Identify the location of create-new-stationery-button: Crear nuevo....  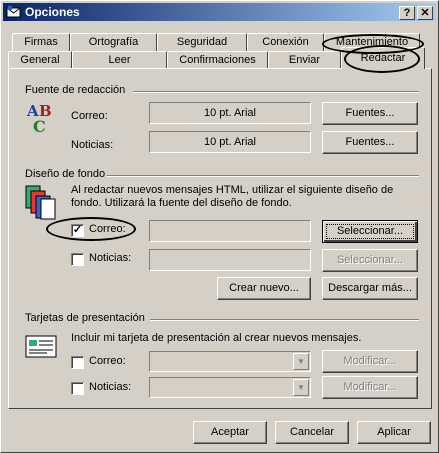
(264, 288).